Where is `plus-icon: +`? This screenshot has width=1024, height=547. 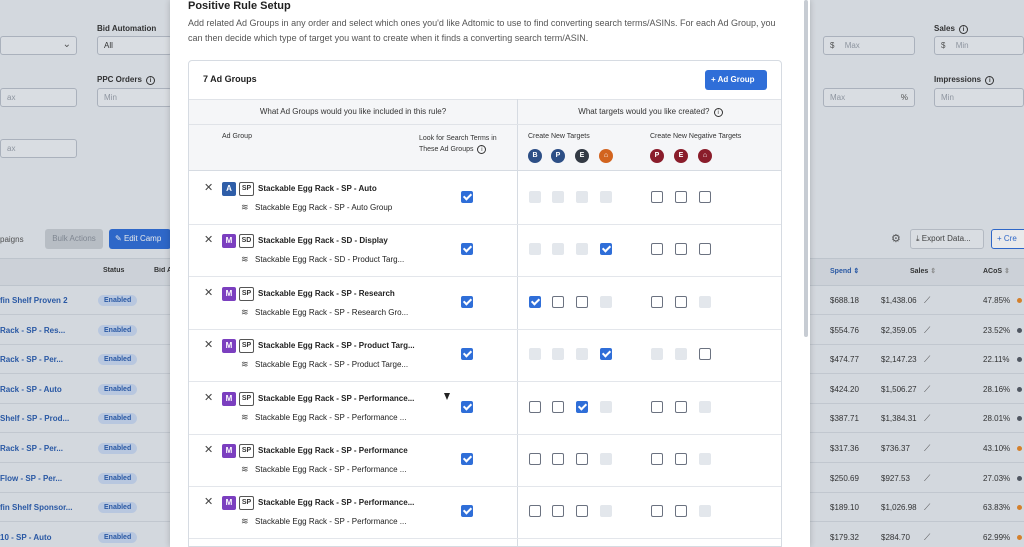 plus-icon: + is located at coordinates (713, 79).